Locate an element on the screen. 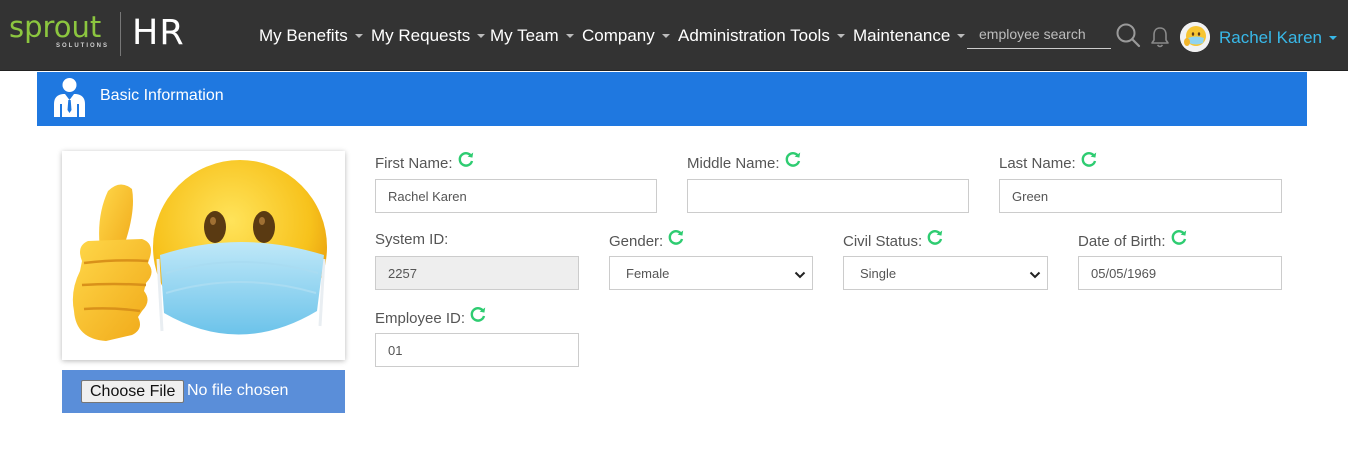 This screenshot has height=451, width=1348. last-name-input is located at coordinates (1140, 196).